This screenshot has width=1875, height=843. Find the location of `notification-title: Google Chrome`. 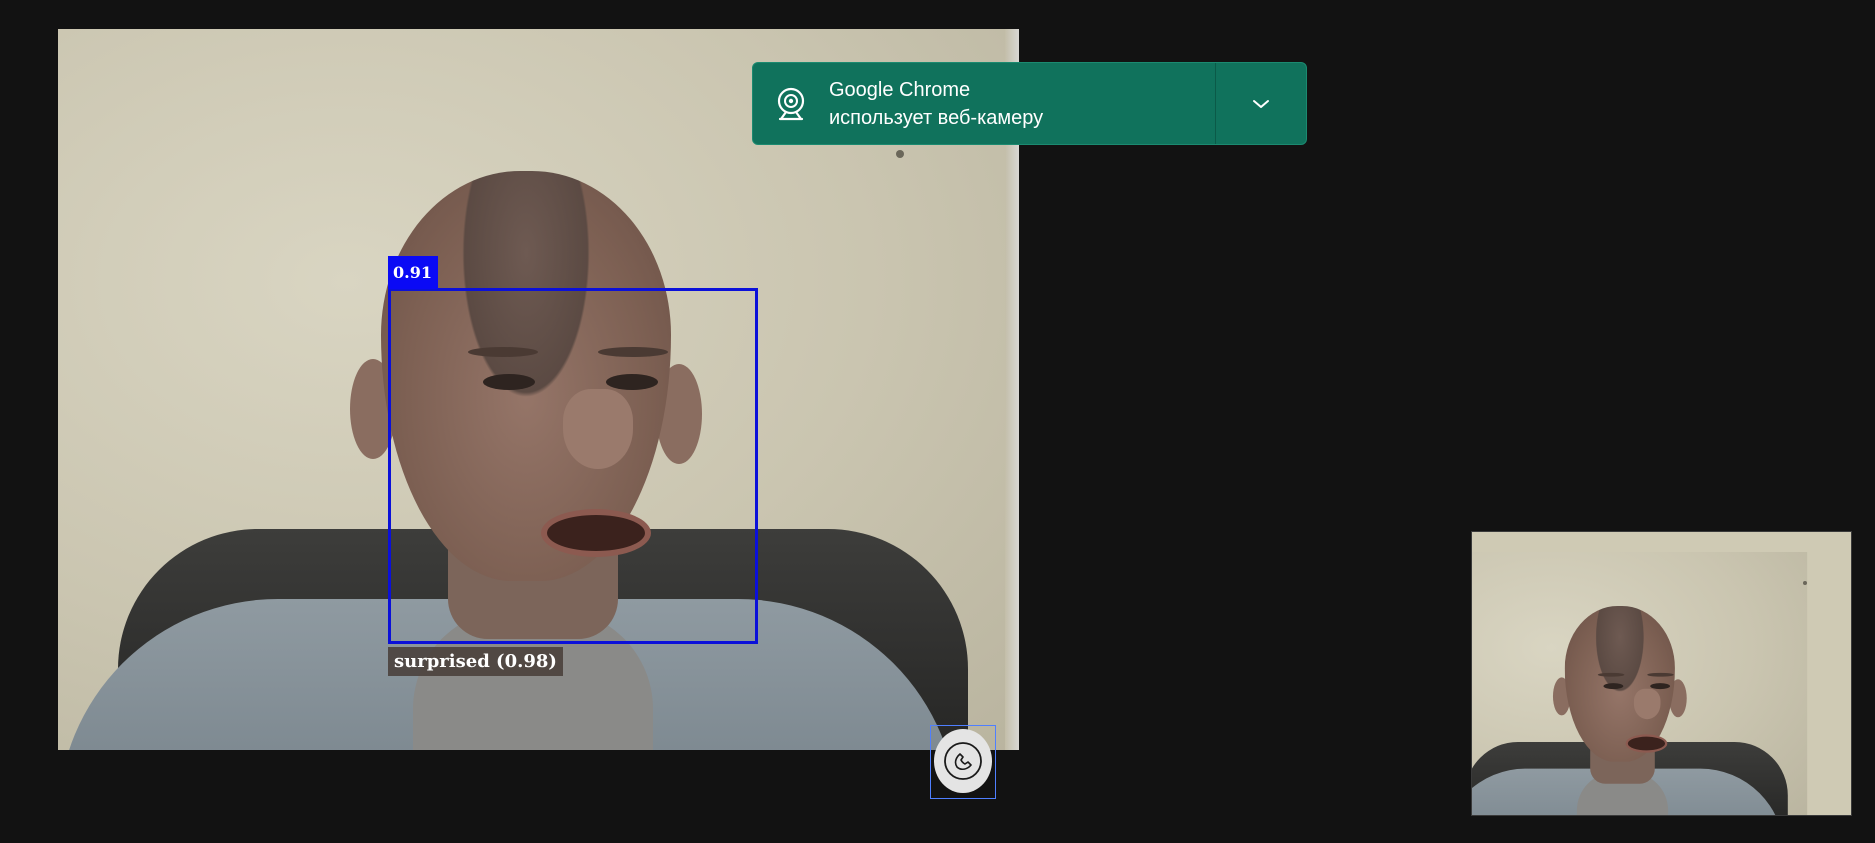

notification-title: Google Chrome is located at coordinates (900, 89).